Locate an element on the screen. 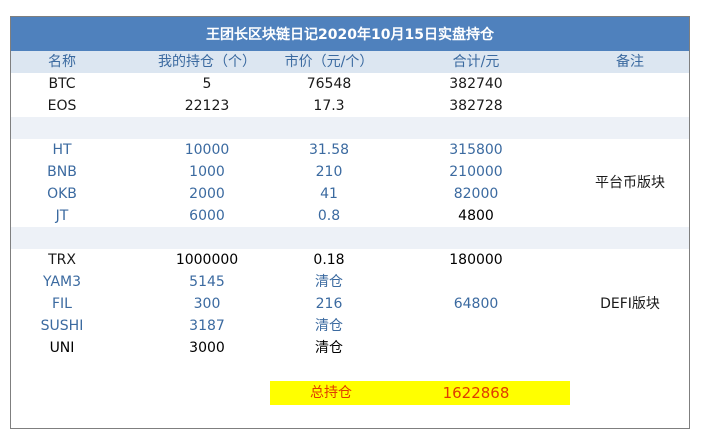  table-row-uni: UNI 3000 清仓 is located at coordinates (350, 348).